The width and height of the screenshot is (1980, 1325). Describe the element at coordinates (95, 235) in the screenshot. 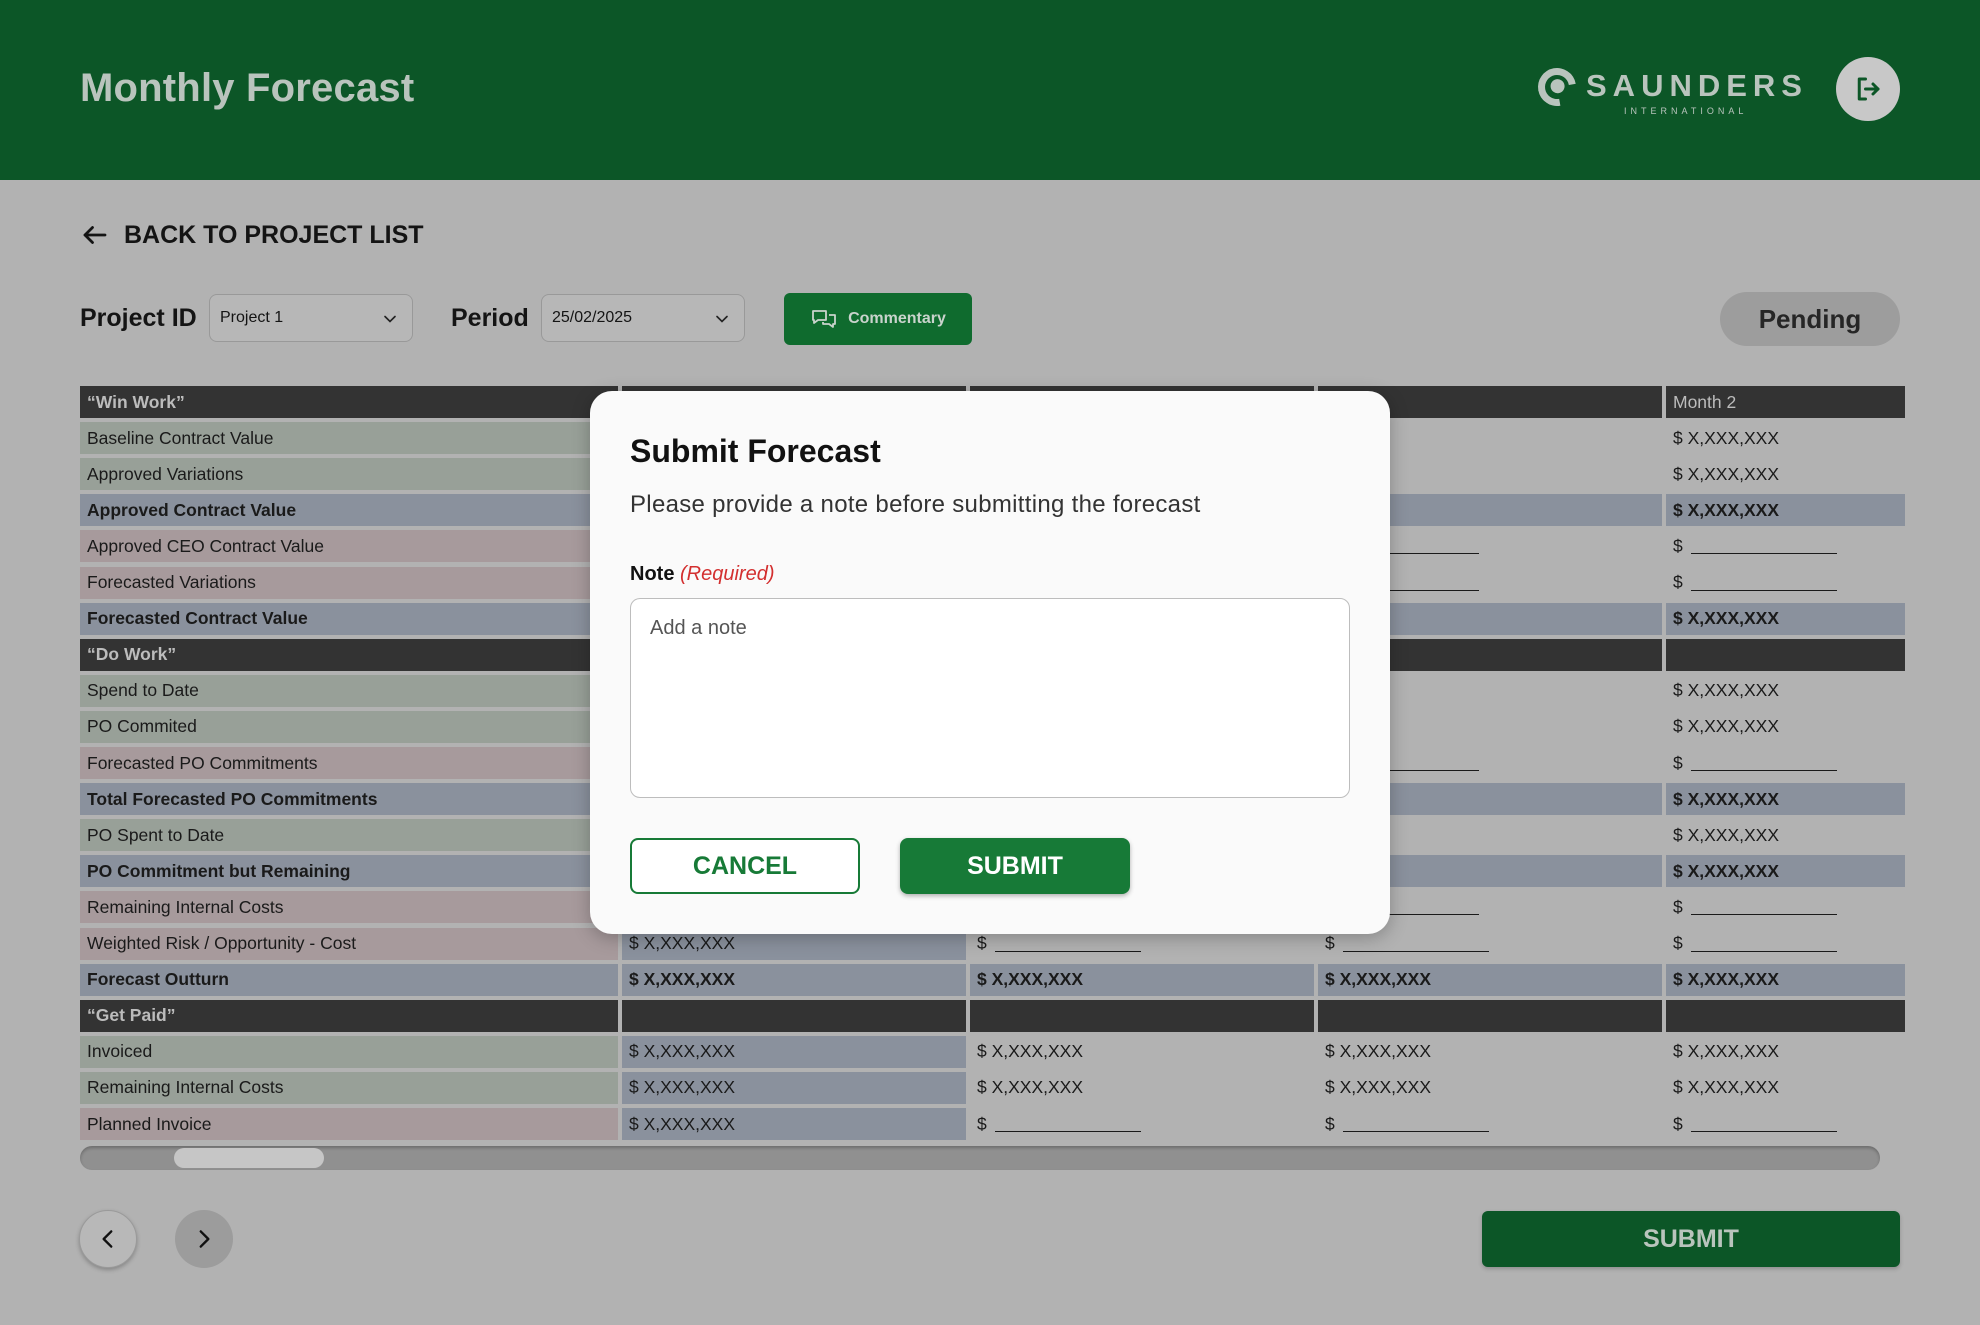

I see `arrow-left-icon` at that location.